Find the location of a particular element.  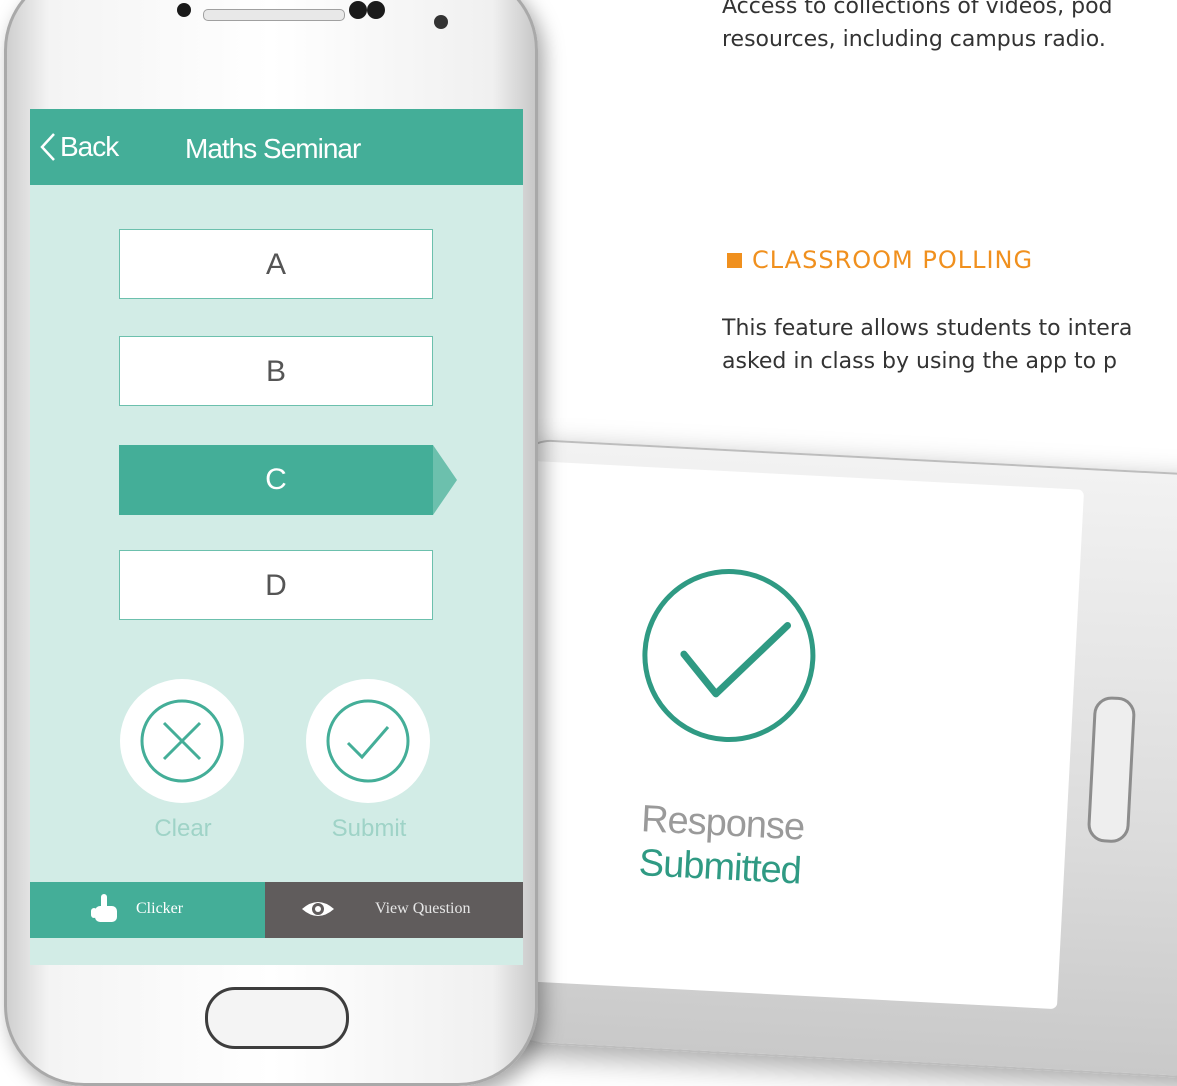

submit-button is located at coordinates (368, 741).